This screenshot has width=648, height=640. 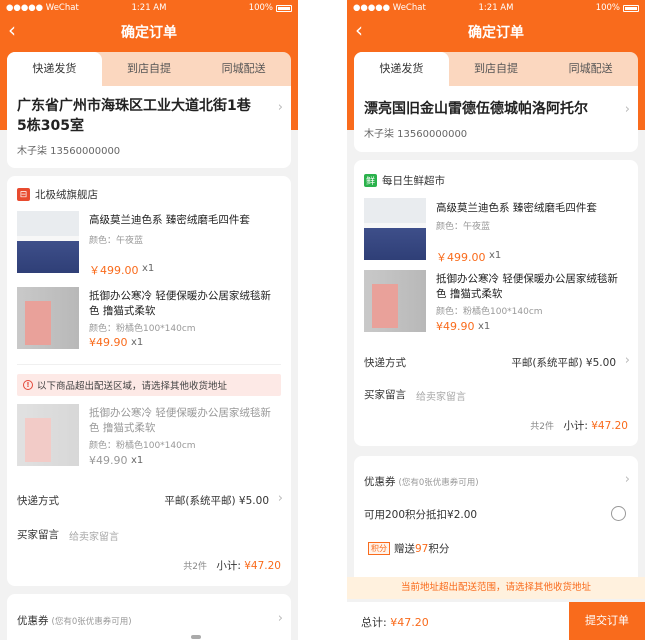 I want to click on checkout-bar: 总计: ¥47.20 提交订单, so click(x=496, y=621).